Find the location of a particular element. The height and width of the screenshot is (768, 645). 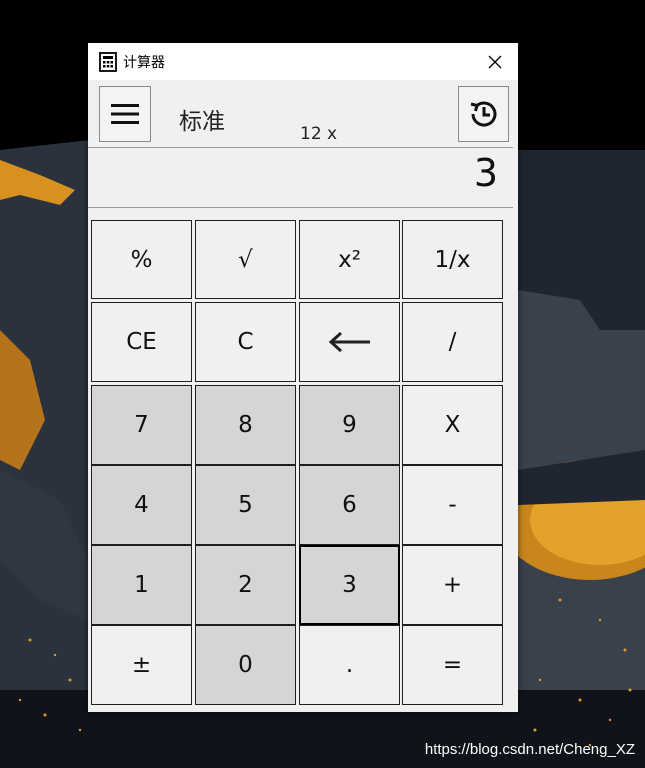

square-root-key: √ is located at coordinates (245, 259).